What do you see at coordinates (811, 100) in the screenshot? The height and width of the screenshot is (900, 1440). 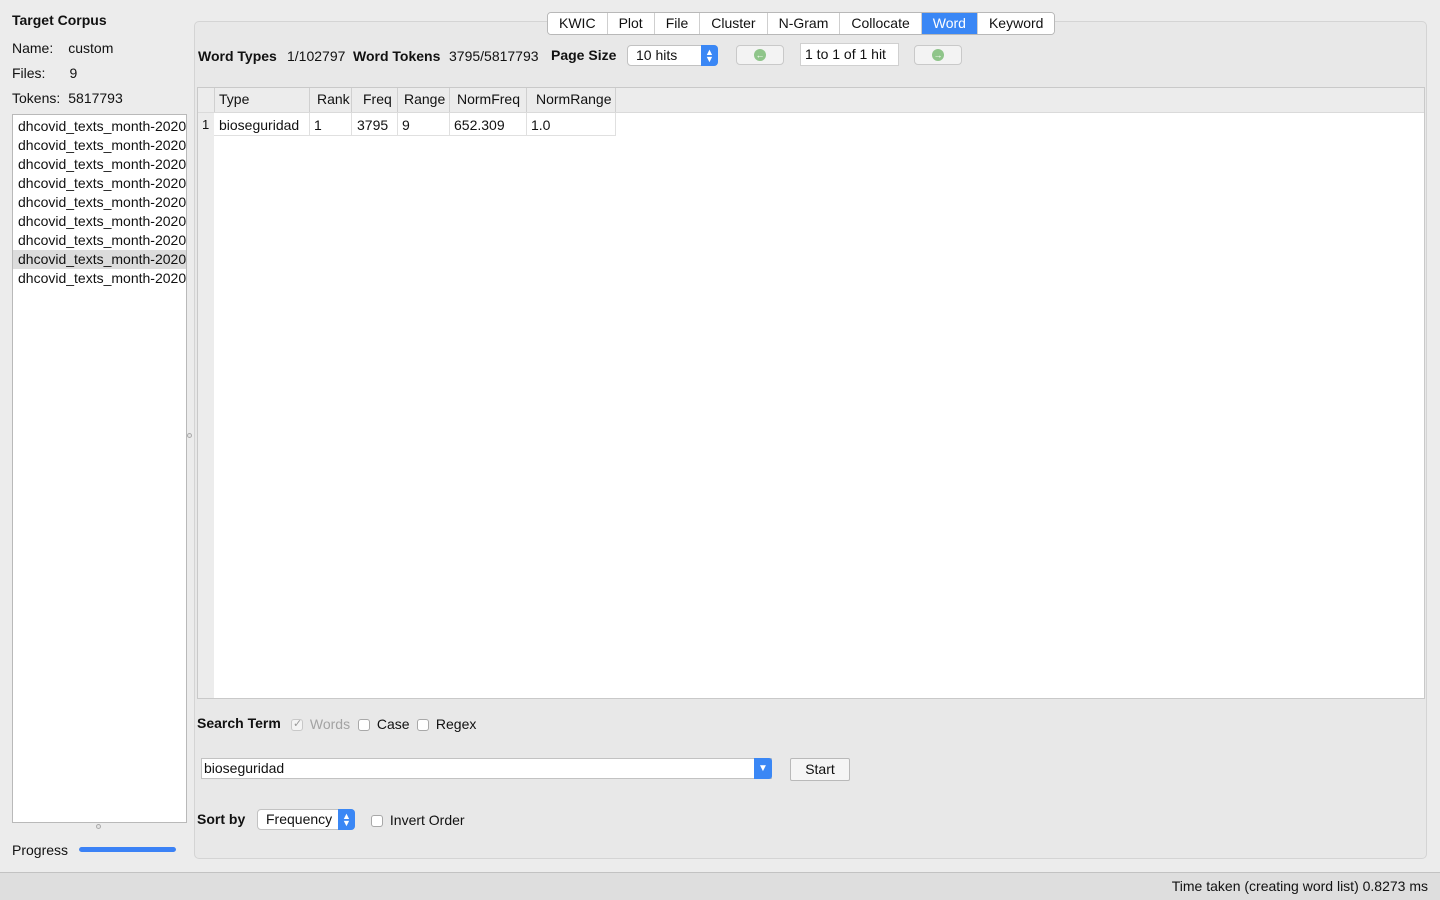 I see `table-header: Type Rank Freq Range NormFreq NormRange` at bounding box center [811, 100].